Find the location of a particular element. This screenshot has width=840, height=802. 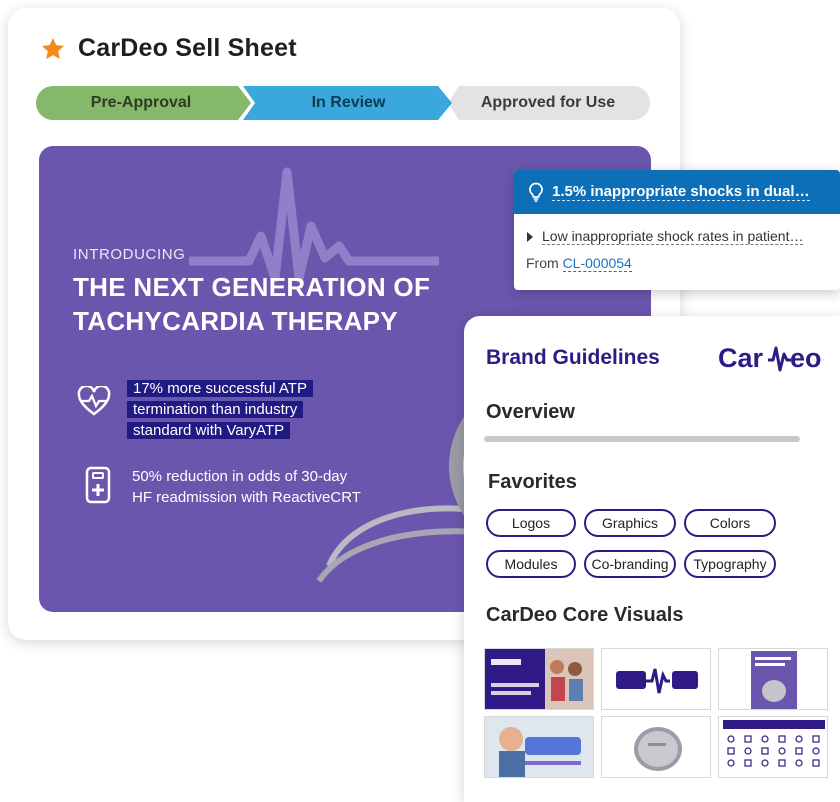

claim-from-label: From is located at coordinates (542, 263).